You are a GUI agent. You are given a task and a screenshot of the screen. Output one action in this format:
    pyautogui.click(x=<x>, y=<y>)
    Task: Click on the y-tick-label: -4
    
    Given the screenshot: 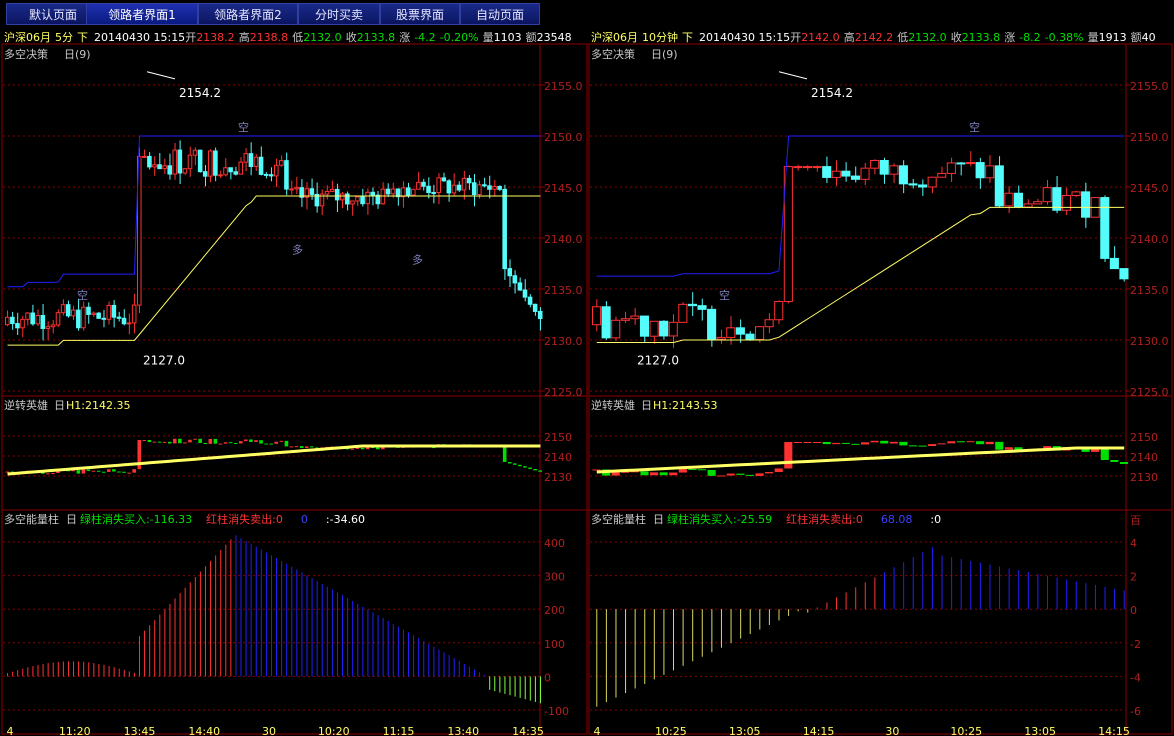 What is the action you would take?
    pyautogui.click(x=1135, y=677)
    